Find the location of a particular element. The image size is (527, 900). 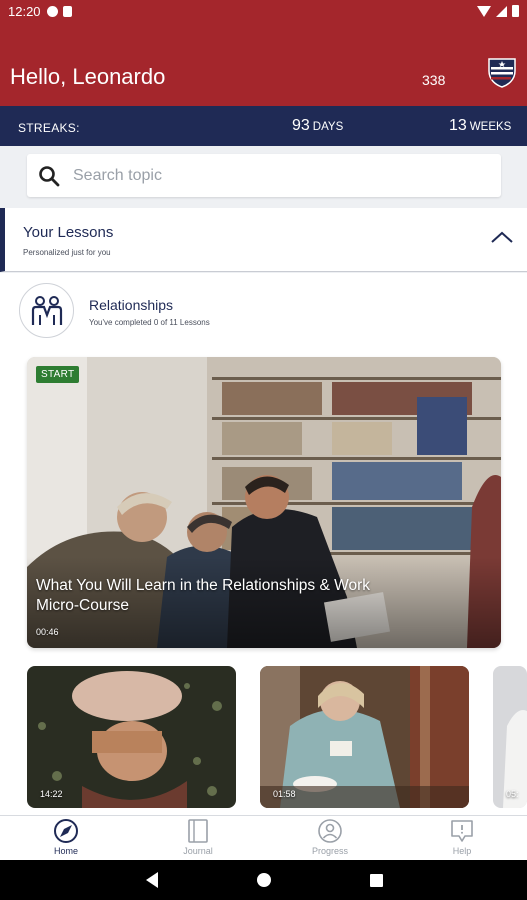

people-icon is located at coordinates (46, 310).